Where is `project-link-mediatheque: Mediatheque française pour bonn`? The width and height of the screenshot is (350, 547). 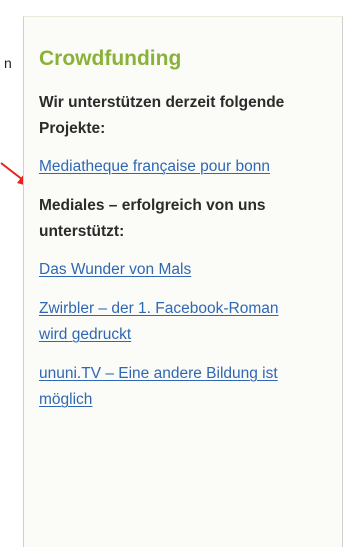 project-link-mediatheque: Mediatheque française pour bonn is located at coordinates (174, 167).